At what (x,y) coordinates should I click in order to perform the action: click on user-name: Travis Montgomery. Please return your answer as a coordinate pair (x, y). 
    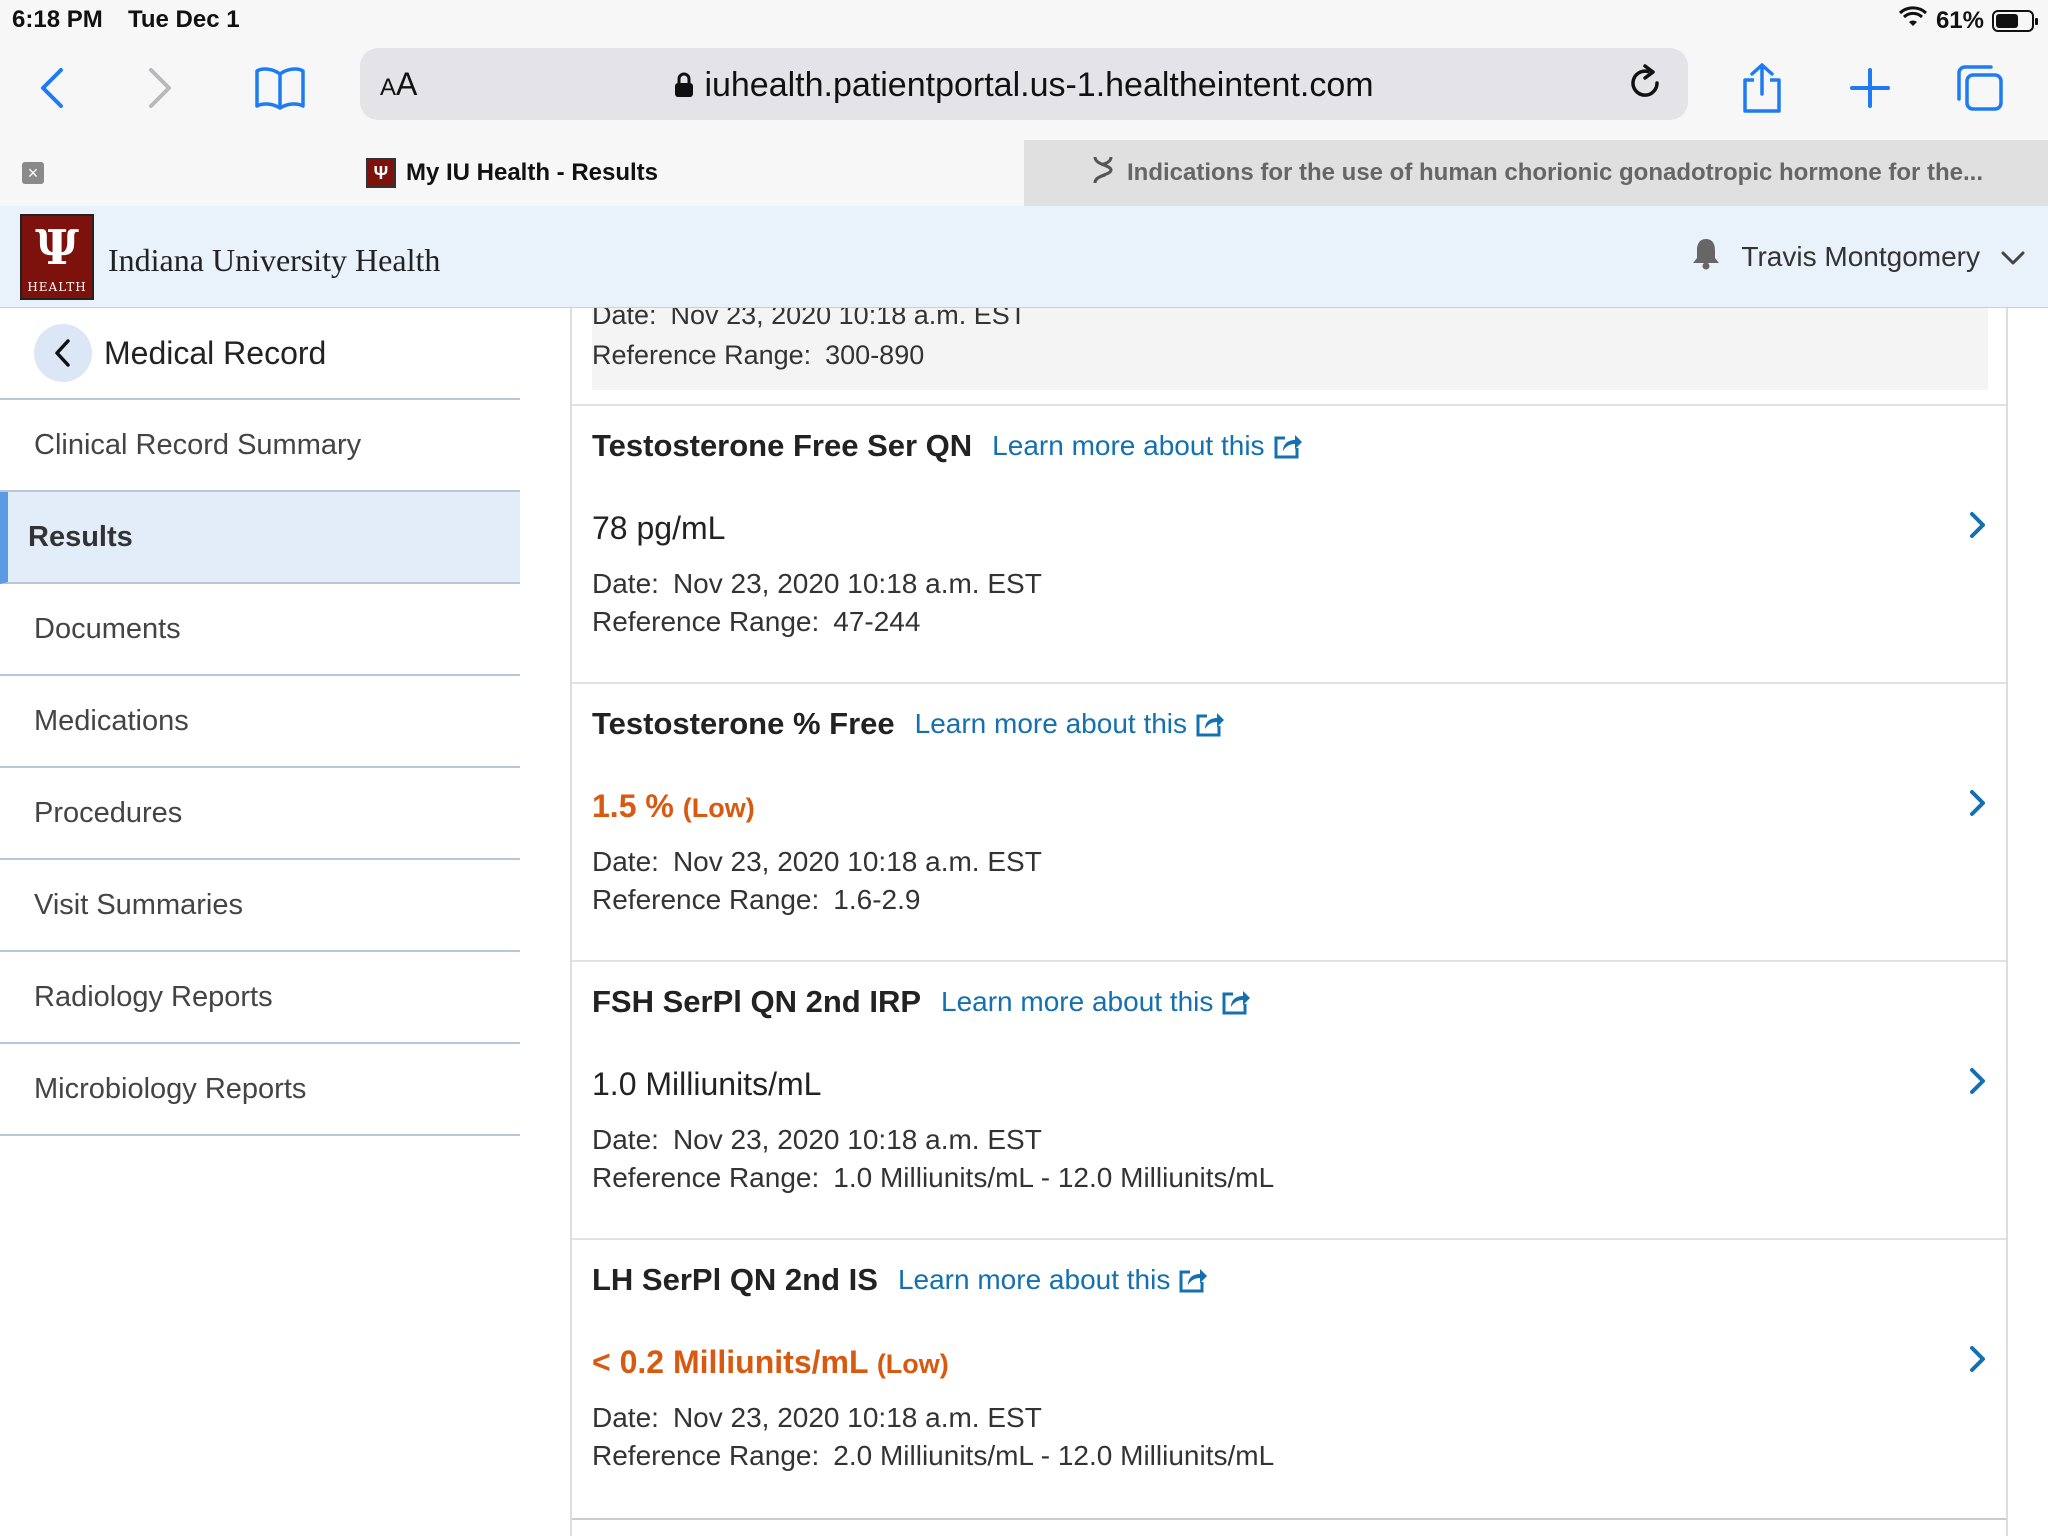
    Looking at the image, I should click on (1860, 257).